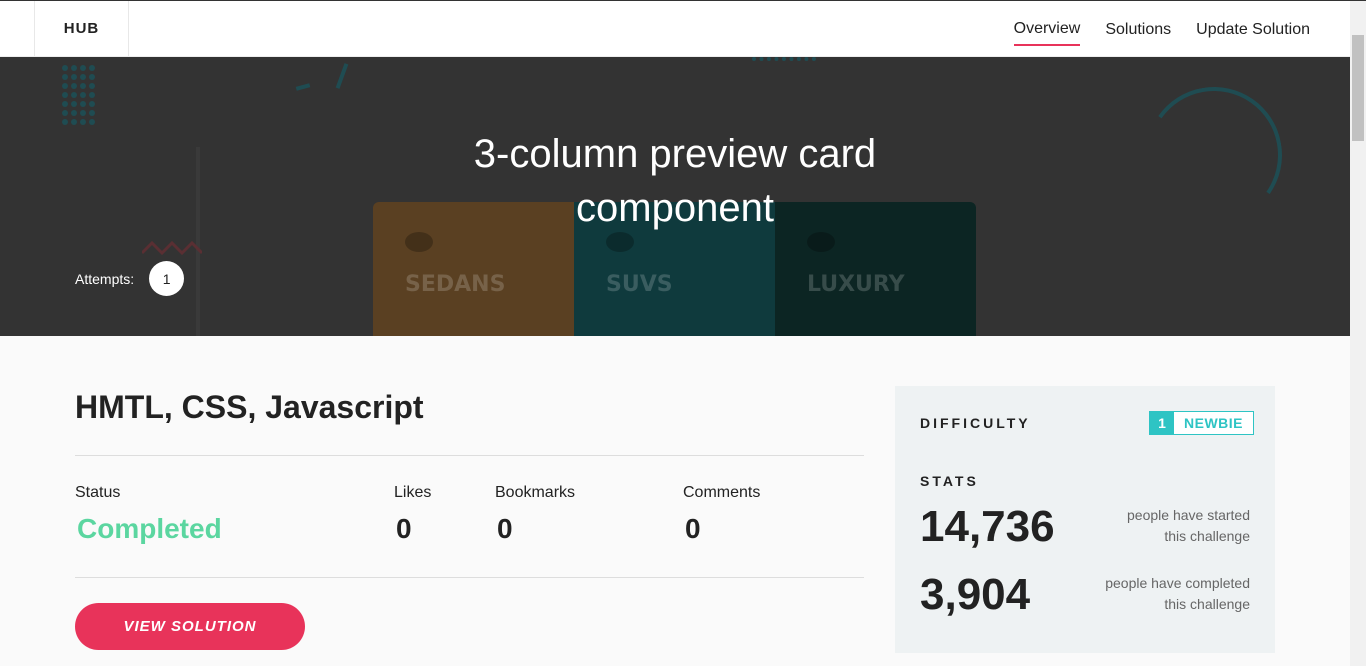 The height and width of the screenshot is (666, 1366). What do you see at coordinates (1253, 29) in the screenshot?
I see `nav-link-update-solution: Update Solution` at bounding box center [1253, 29].